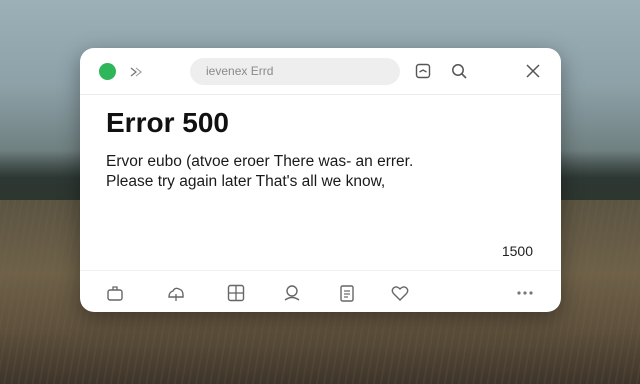 The width and height of the screenshot is (640, 384). I want to click on search-icon, so click(459, 71).